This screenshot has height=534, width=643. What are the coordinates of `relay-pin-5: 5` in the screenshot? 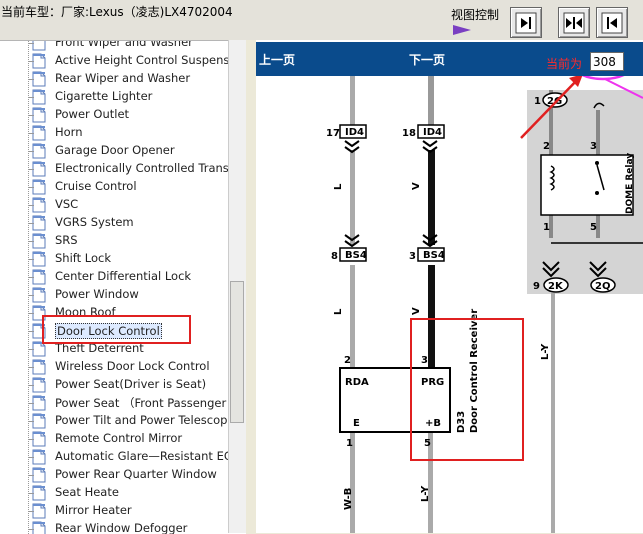 It's located at (593, 227).